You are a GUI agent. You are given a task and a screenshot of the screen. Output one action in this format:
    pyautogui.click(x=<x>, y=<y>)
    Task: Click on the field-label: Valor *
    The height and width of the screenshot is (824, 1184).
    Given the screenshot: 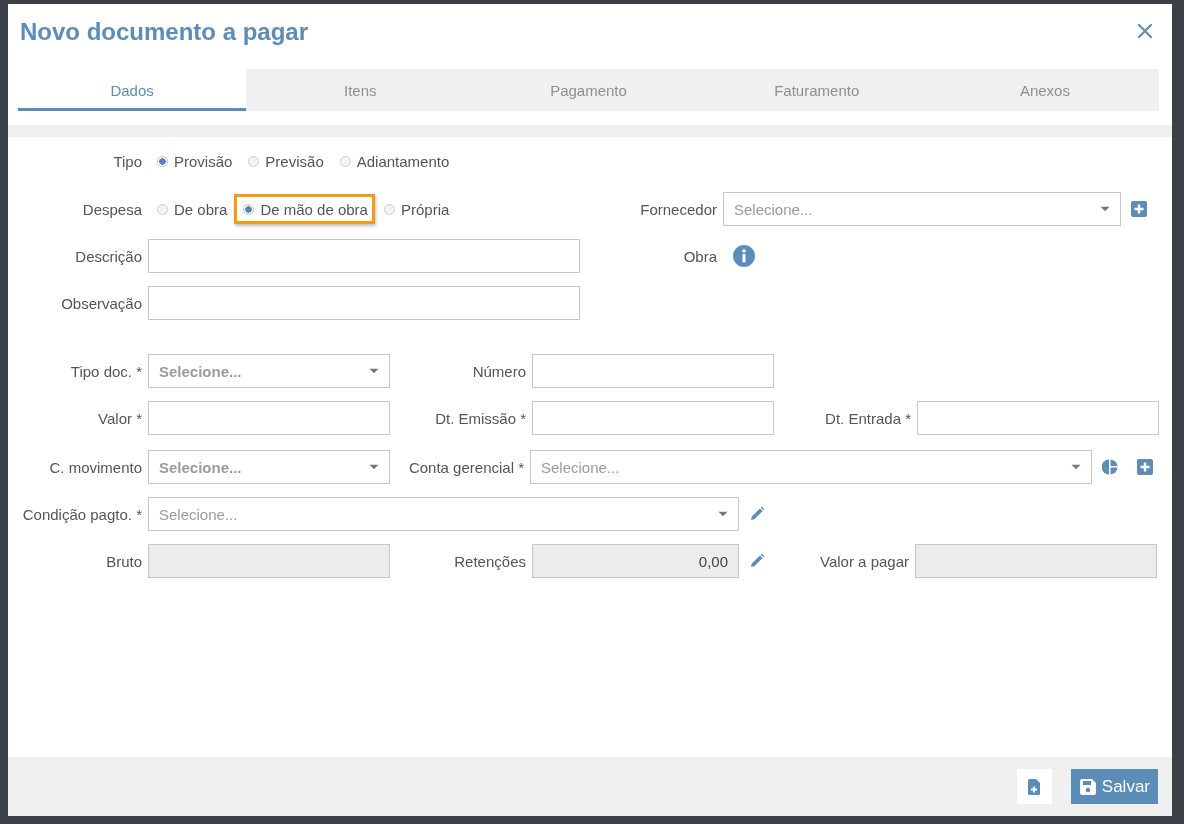 What is the action you would take?
    pyautogui.click(x=120, y=418)
    